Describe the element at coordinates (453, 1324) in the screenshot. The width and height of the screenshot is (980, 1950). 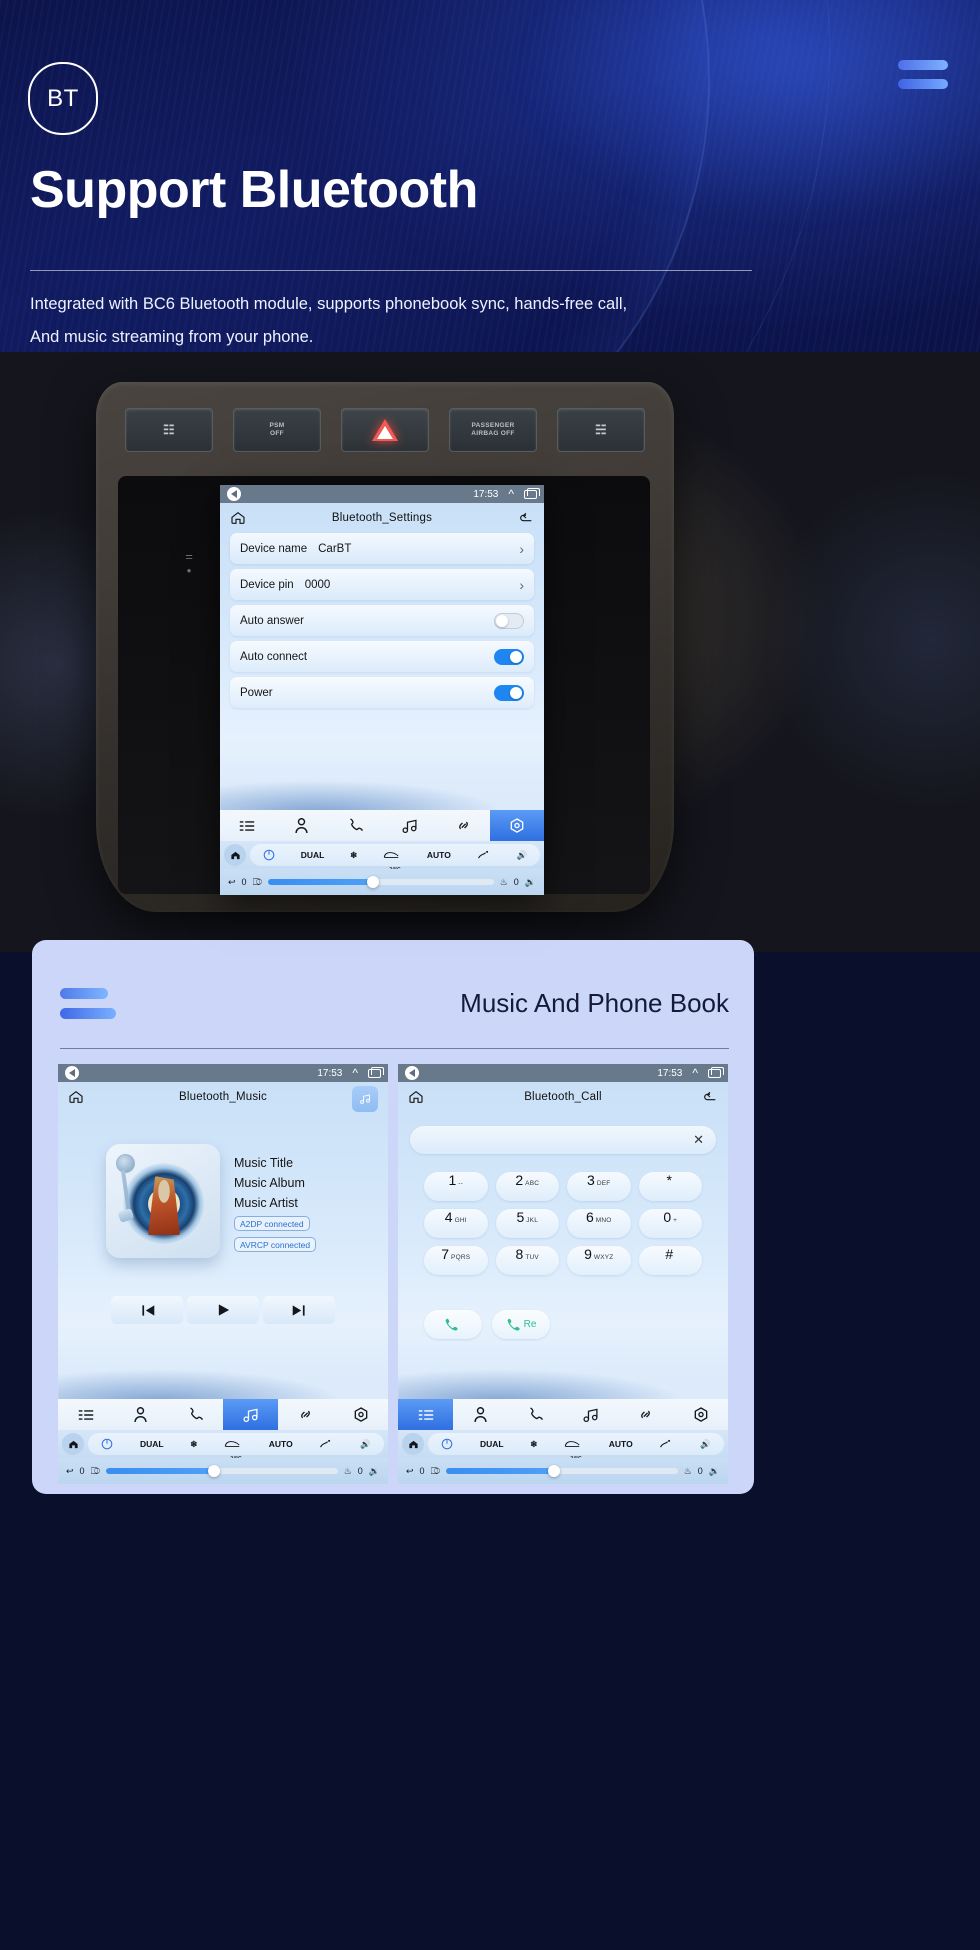
I see `call-button` at that location.